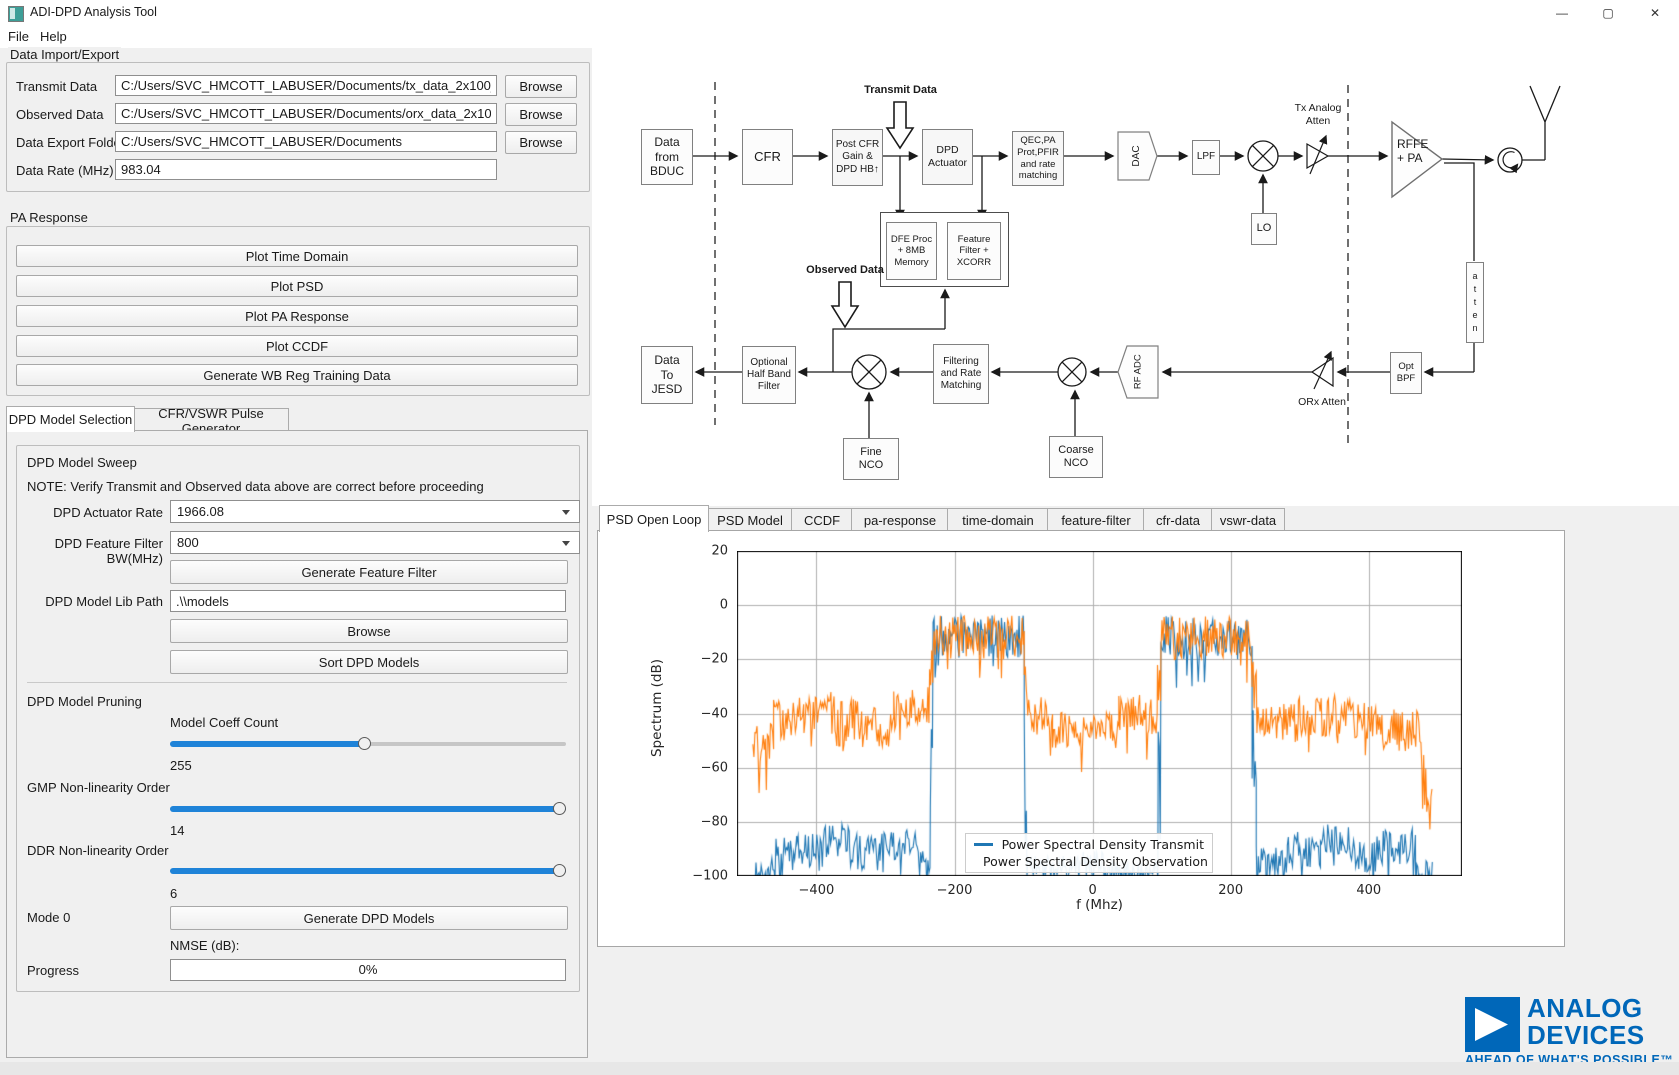 The height and width of the screenshot is (1075, 1679). What do you see at coordinates (375, 511) in the screenshot?
I see `actuator-rate-combobox: 1966.08` at bounding box center [375, 511].